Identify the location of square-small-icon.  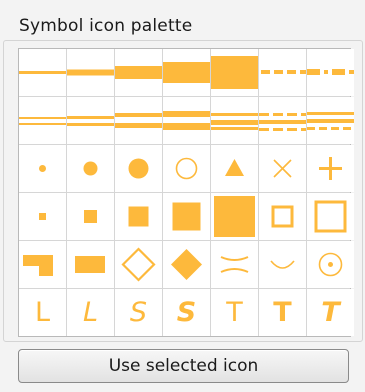
(90, 216).